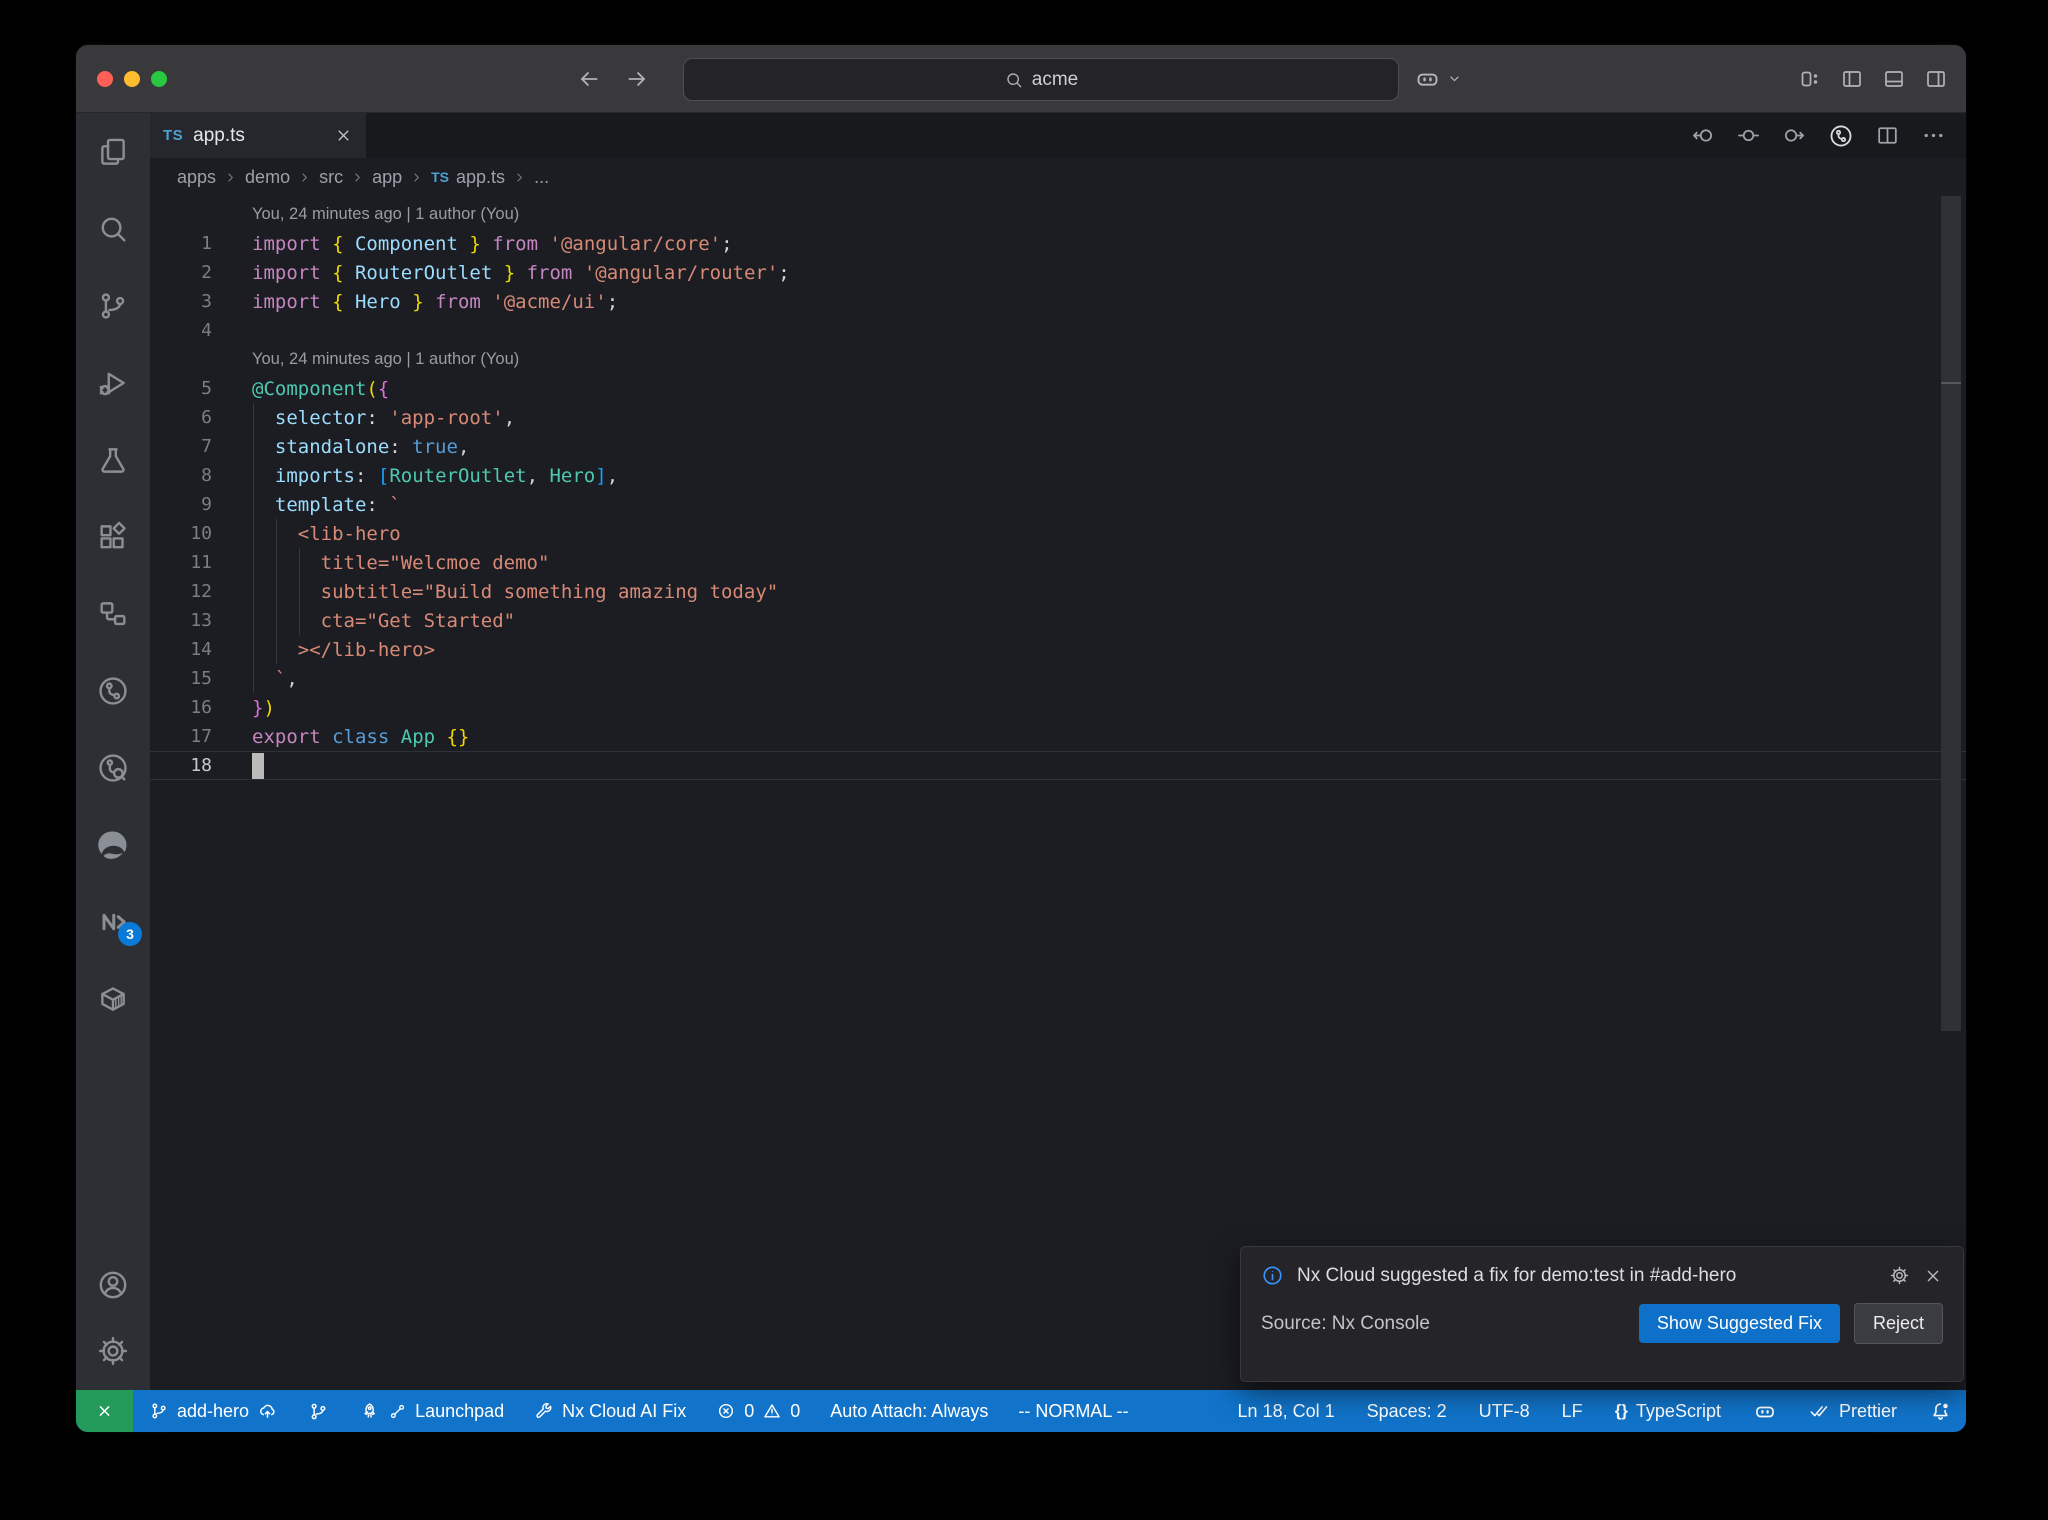 The image size is (2048, 1520). Describe the element at coordinates (113, 459) in the screenshot. I see `testing-icon` at that location.